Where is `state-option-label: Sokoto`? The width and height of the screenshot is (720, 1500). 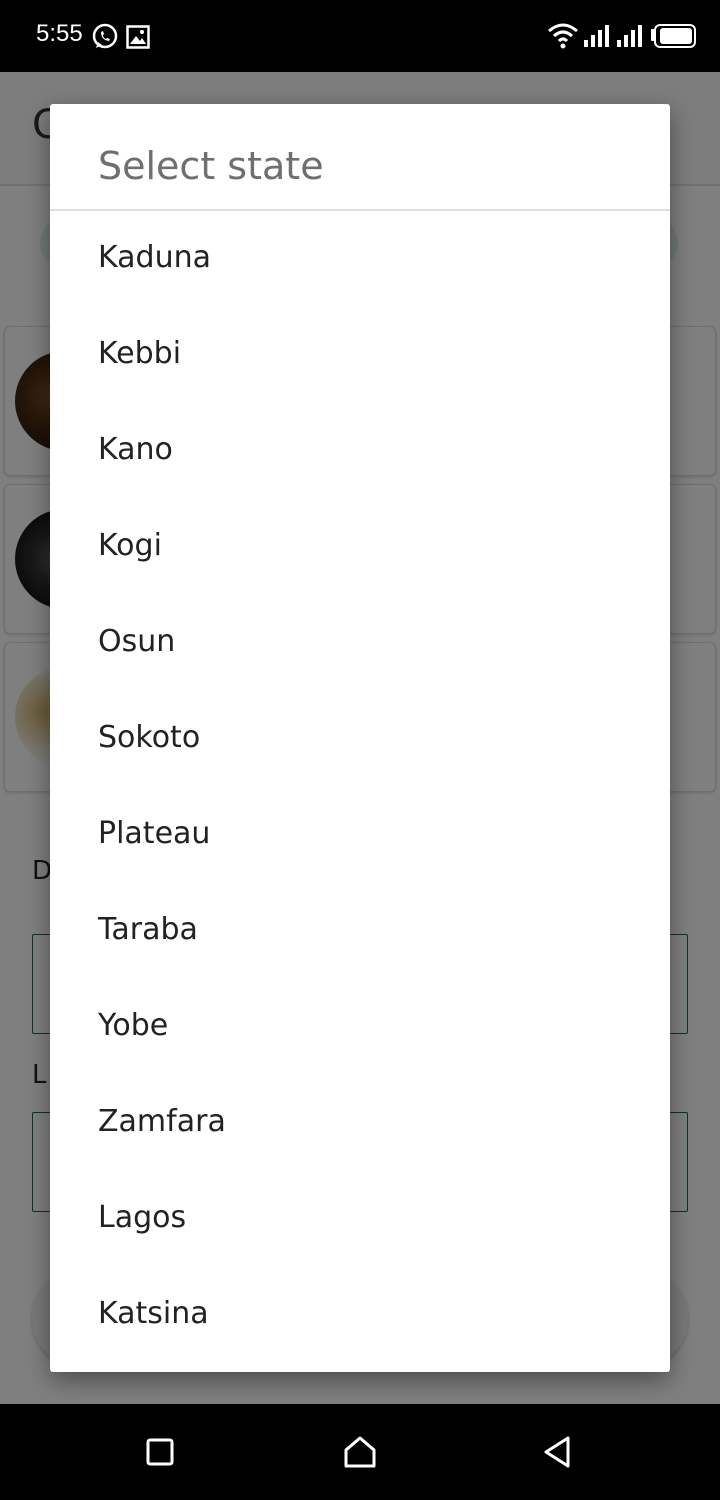
state-option-label: Sokoto is located at coordinates (149, 737).